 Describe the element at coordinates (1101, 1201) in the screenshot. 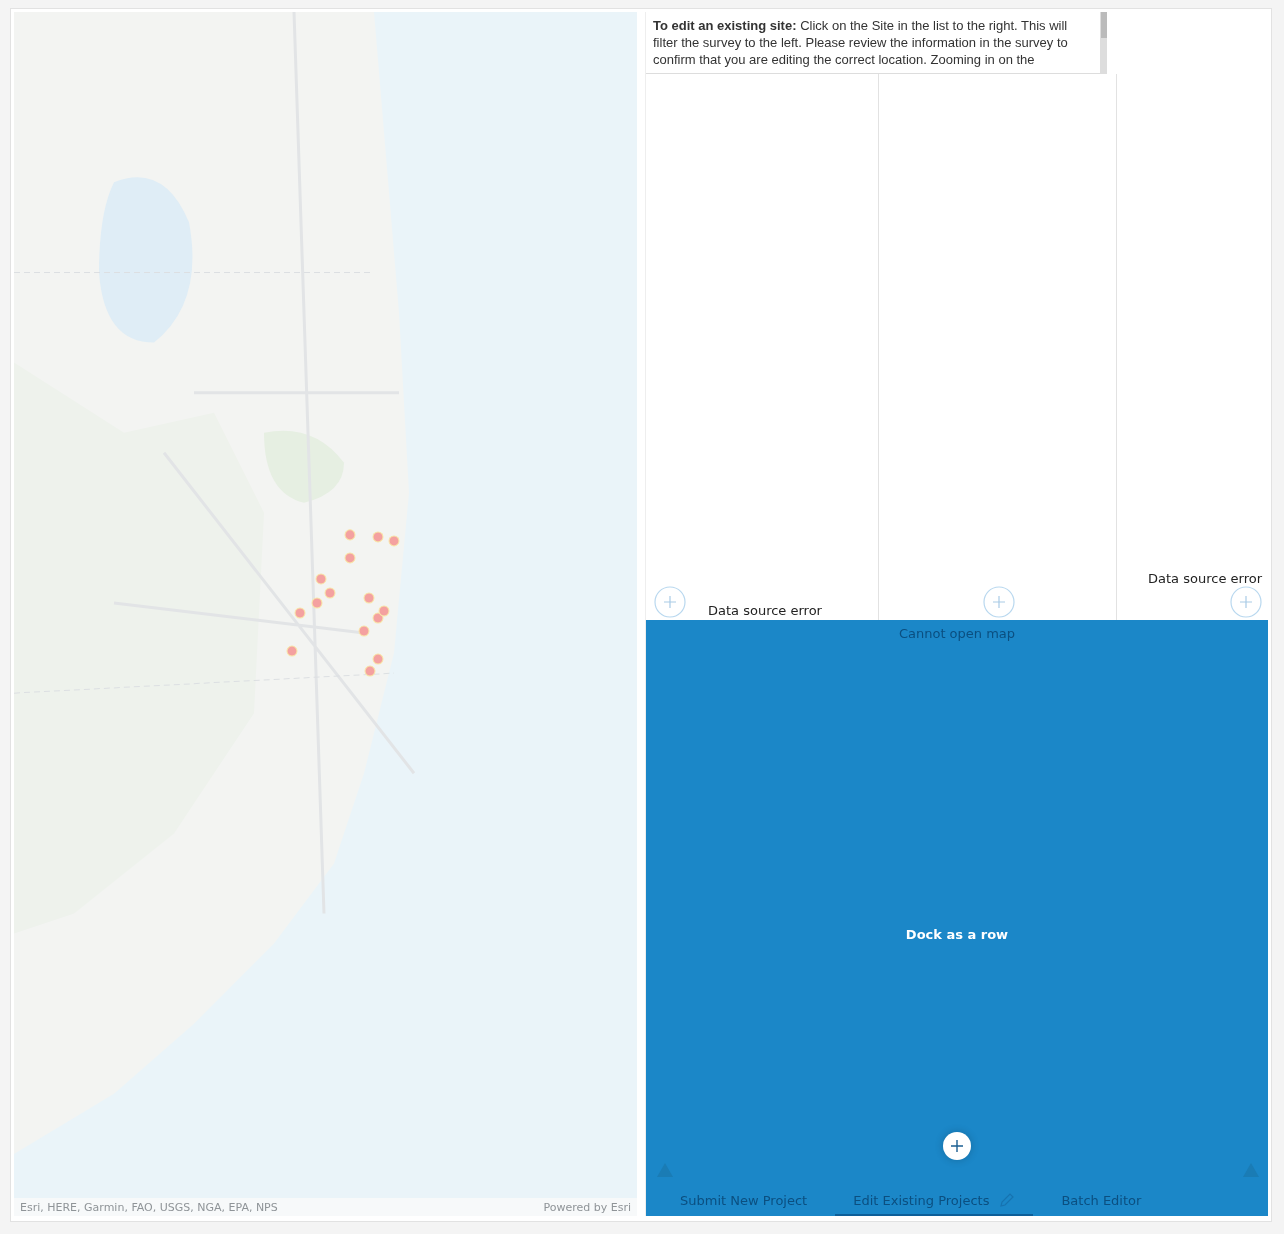

I see `tab: Batch Editor` at that location.